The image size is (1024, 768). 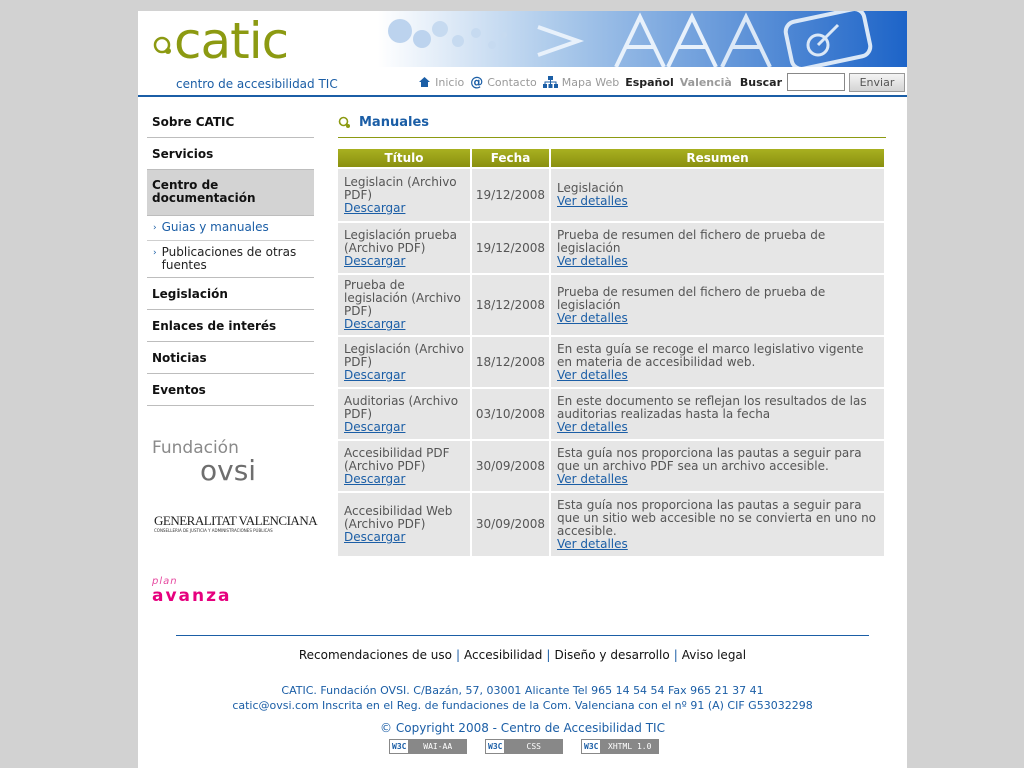 What do you see at coordinates (230, 122) in the screenshot?
I see `sidebar-item-sobre-catic: Sobre CATIC` at bounding box center [230, 122].